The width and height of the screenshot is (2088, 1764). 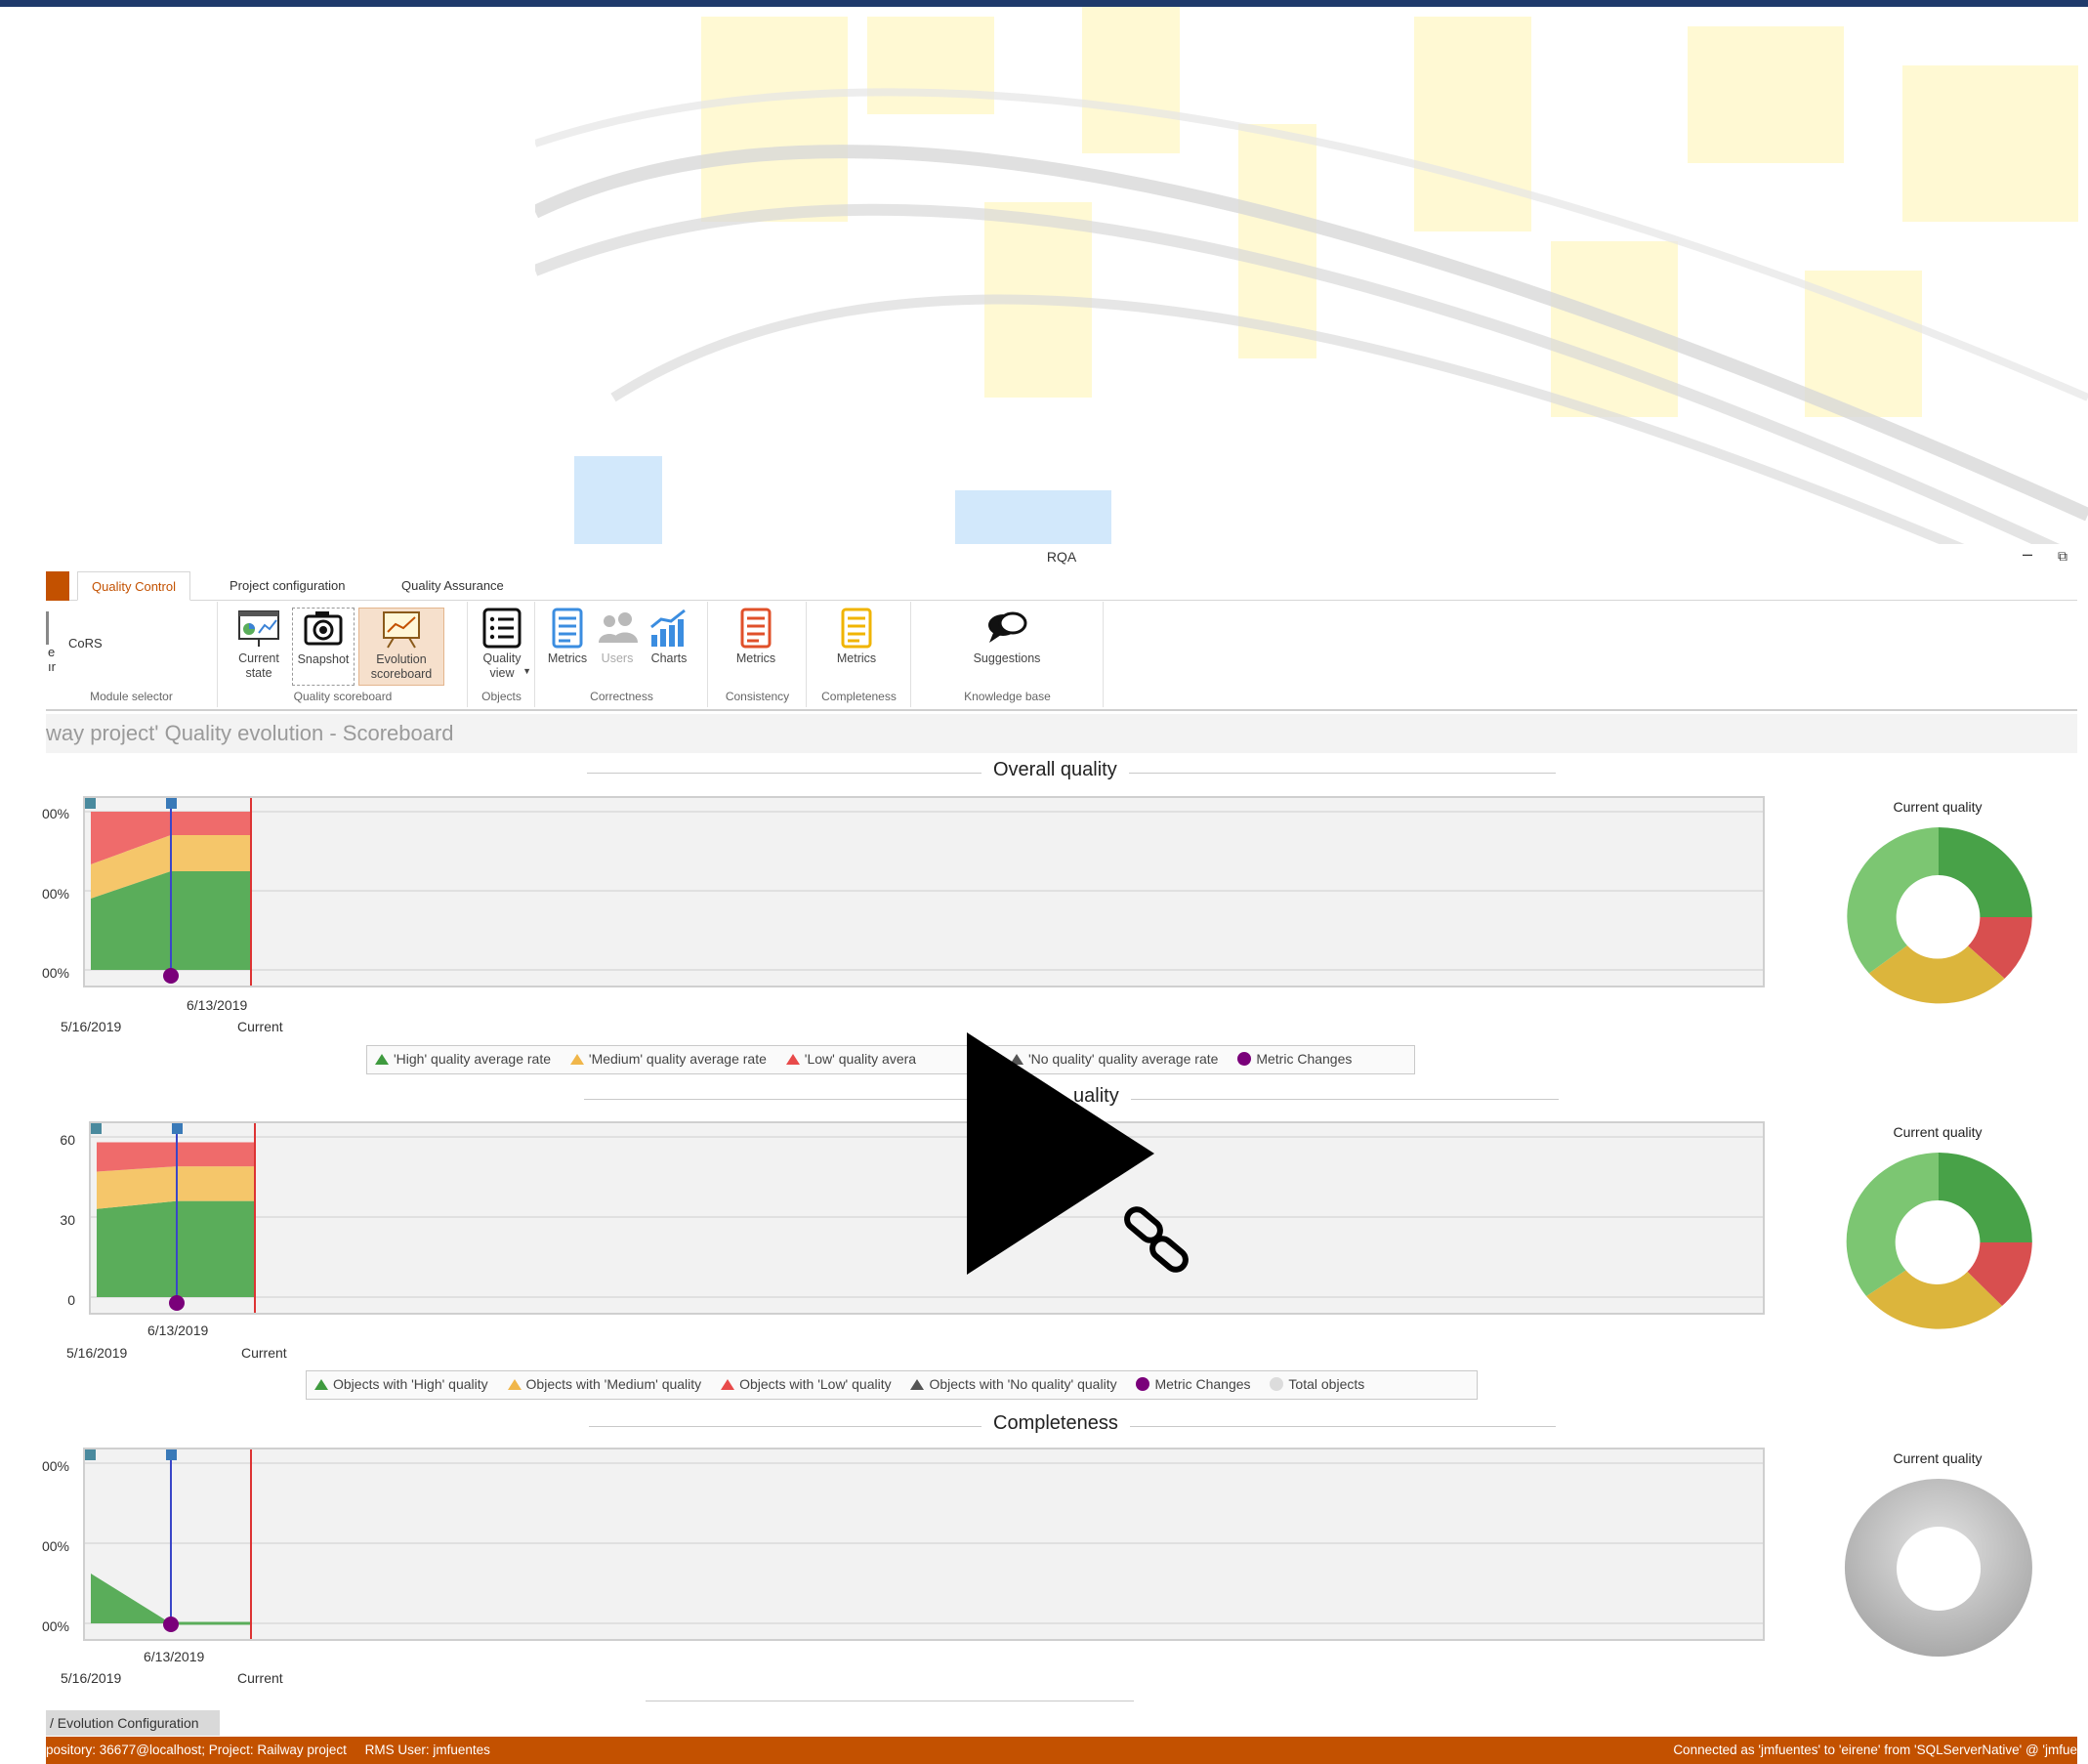 What do you see at coordinates (1938, 1242) in the screenshot?
I see `donut-objects` at bounding box center [1938, 1242].